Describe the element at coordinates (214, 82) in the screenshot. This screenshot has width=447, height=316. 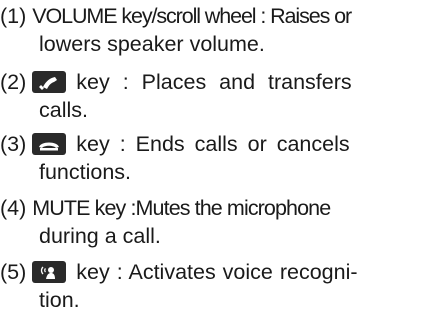
I see `item-text-line1: key : Places and transfers` at that location.